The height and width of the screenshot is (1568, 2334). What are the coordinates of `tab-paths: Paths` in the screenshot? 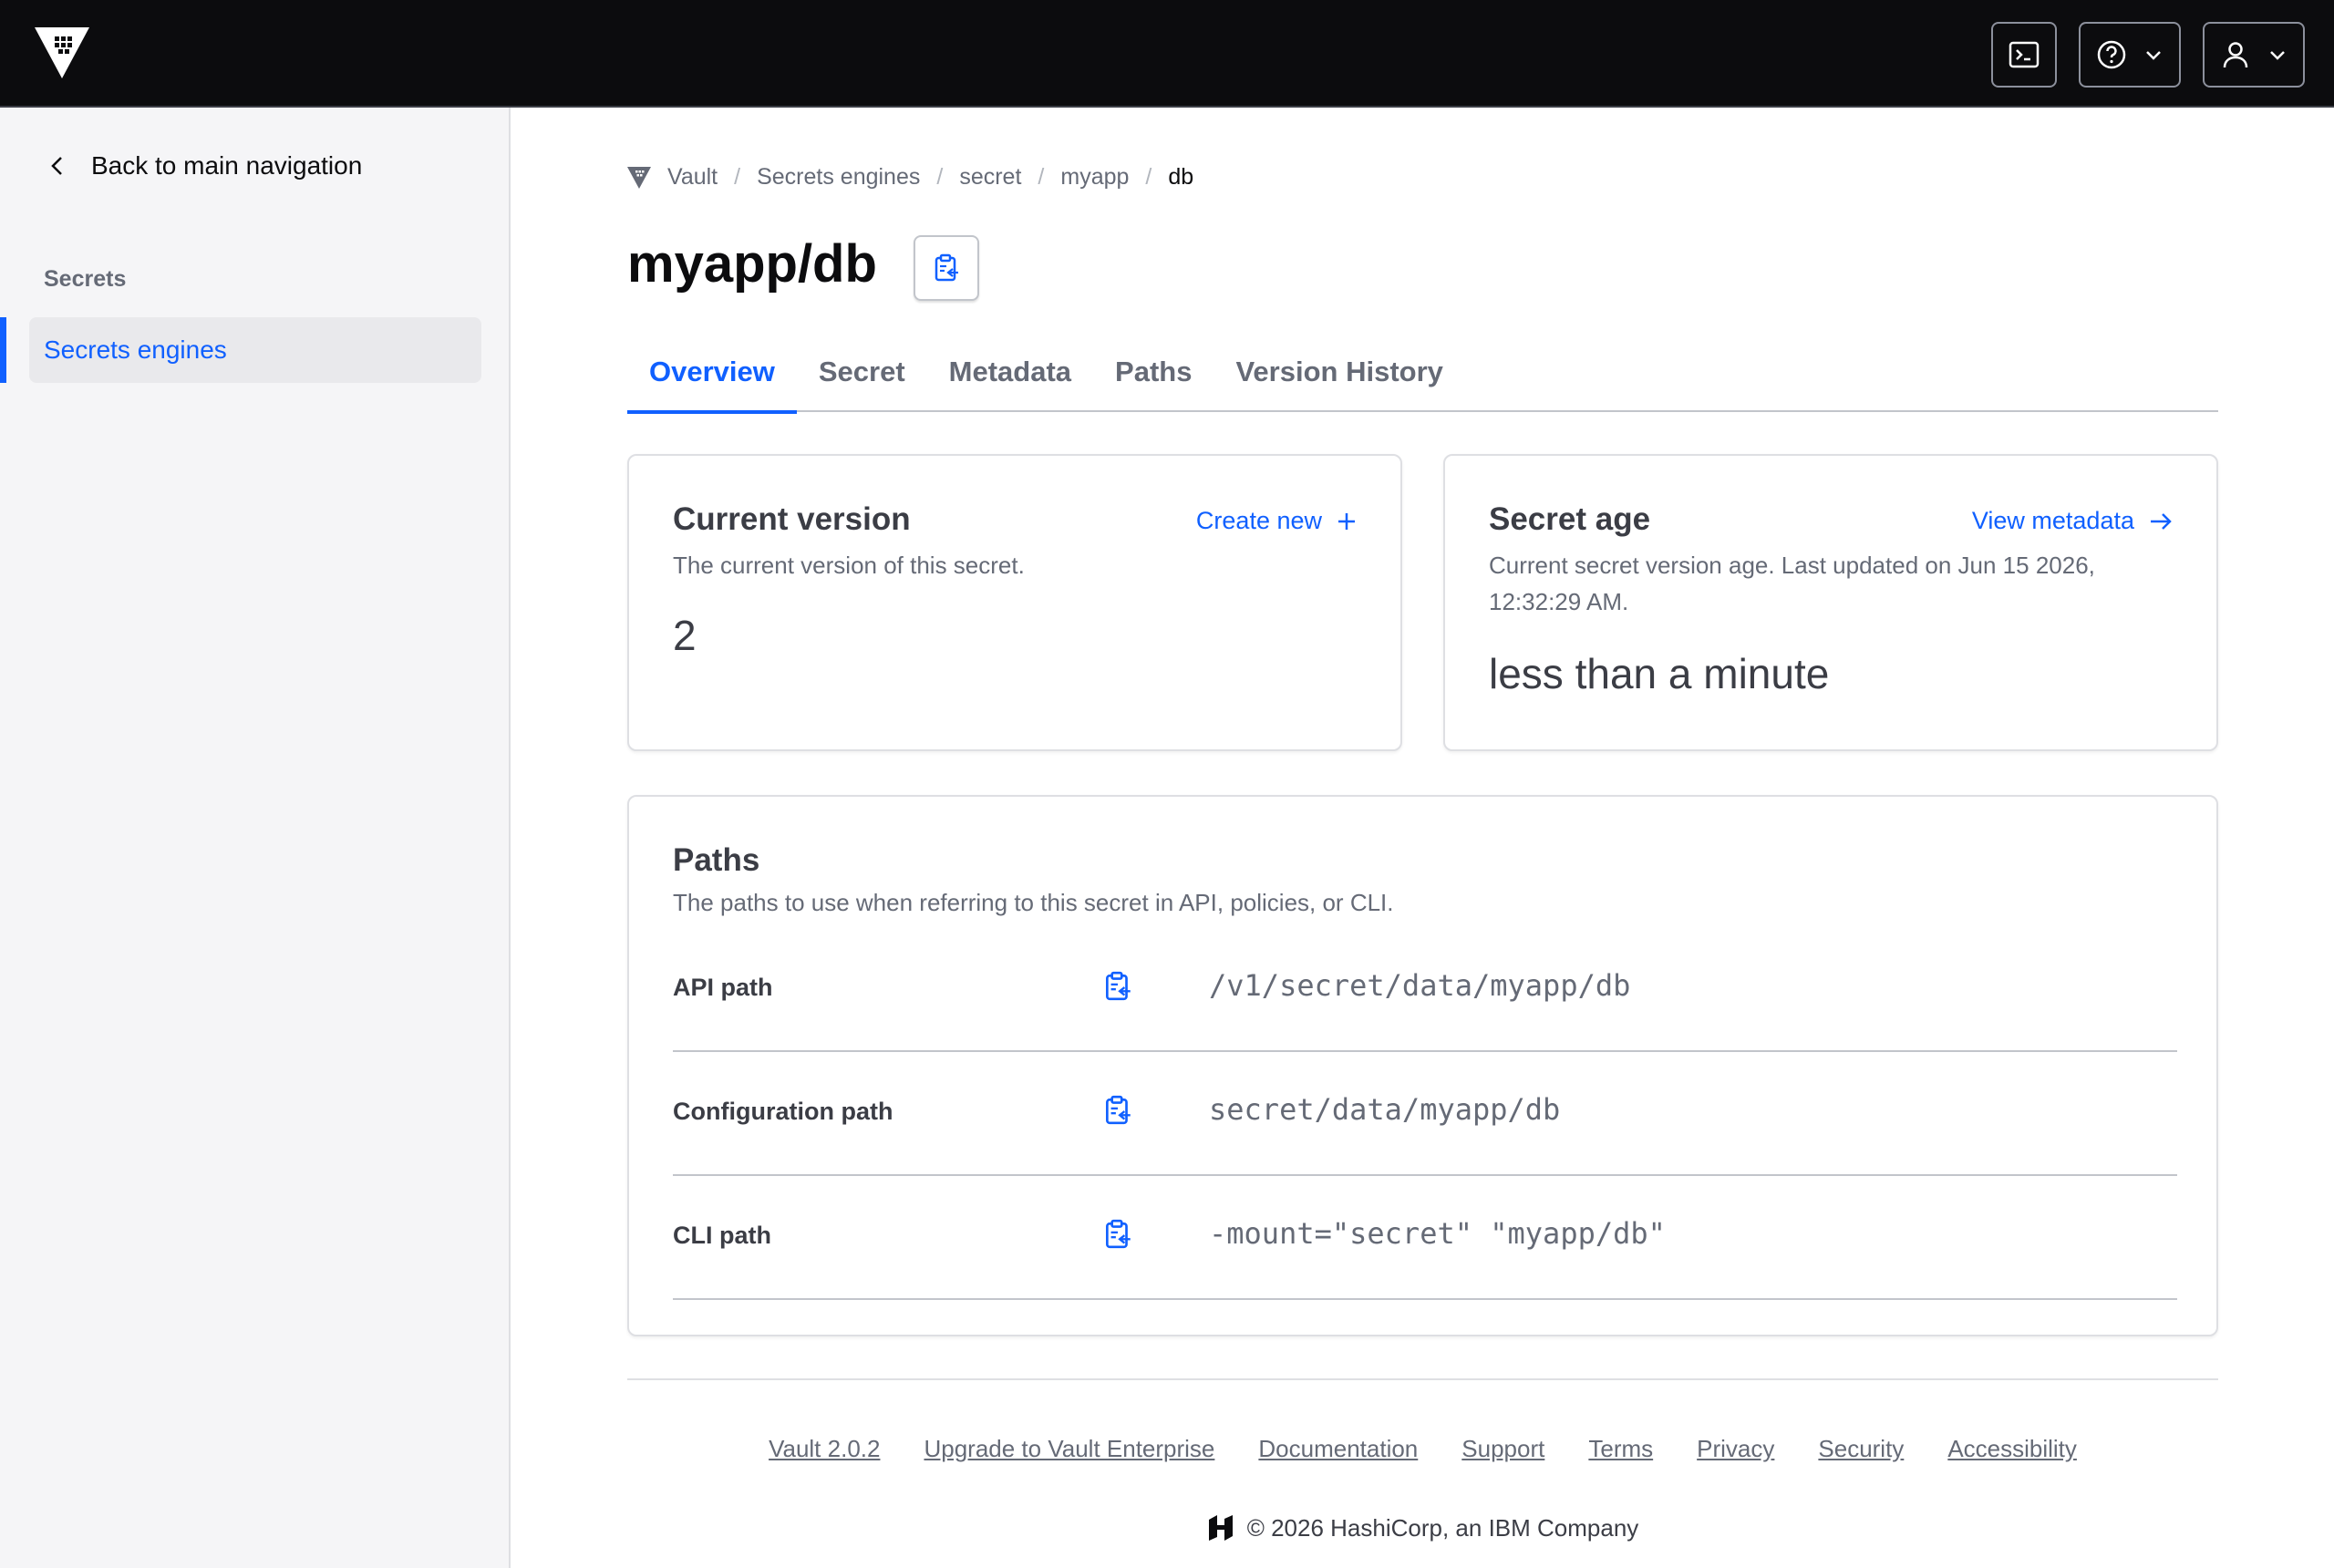 It's located at (1153, 372).